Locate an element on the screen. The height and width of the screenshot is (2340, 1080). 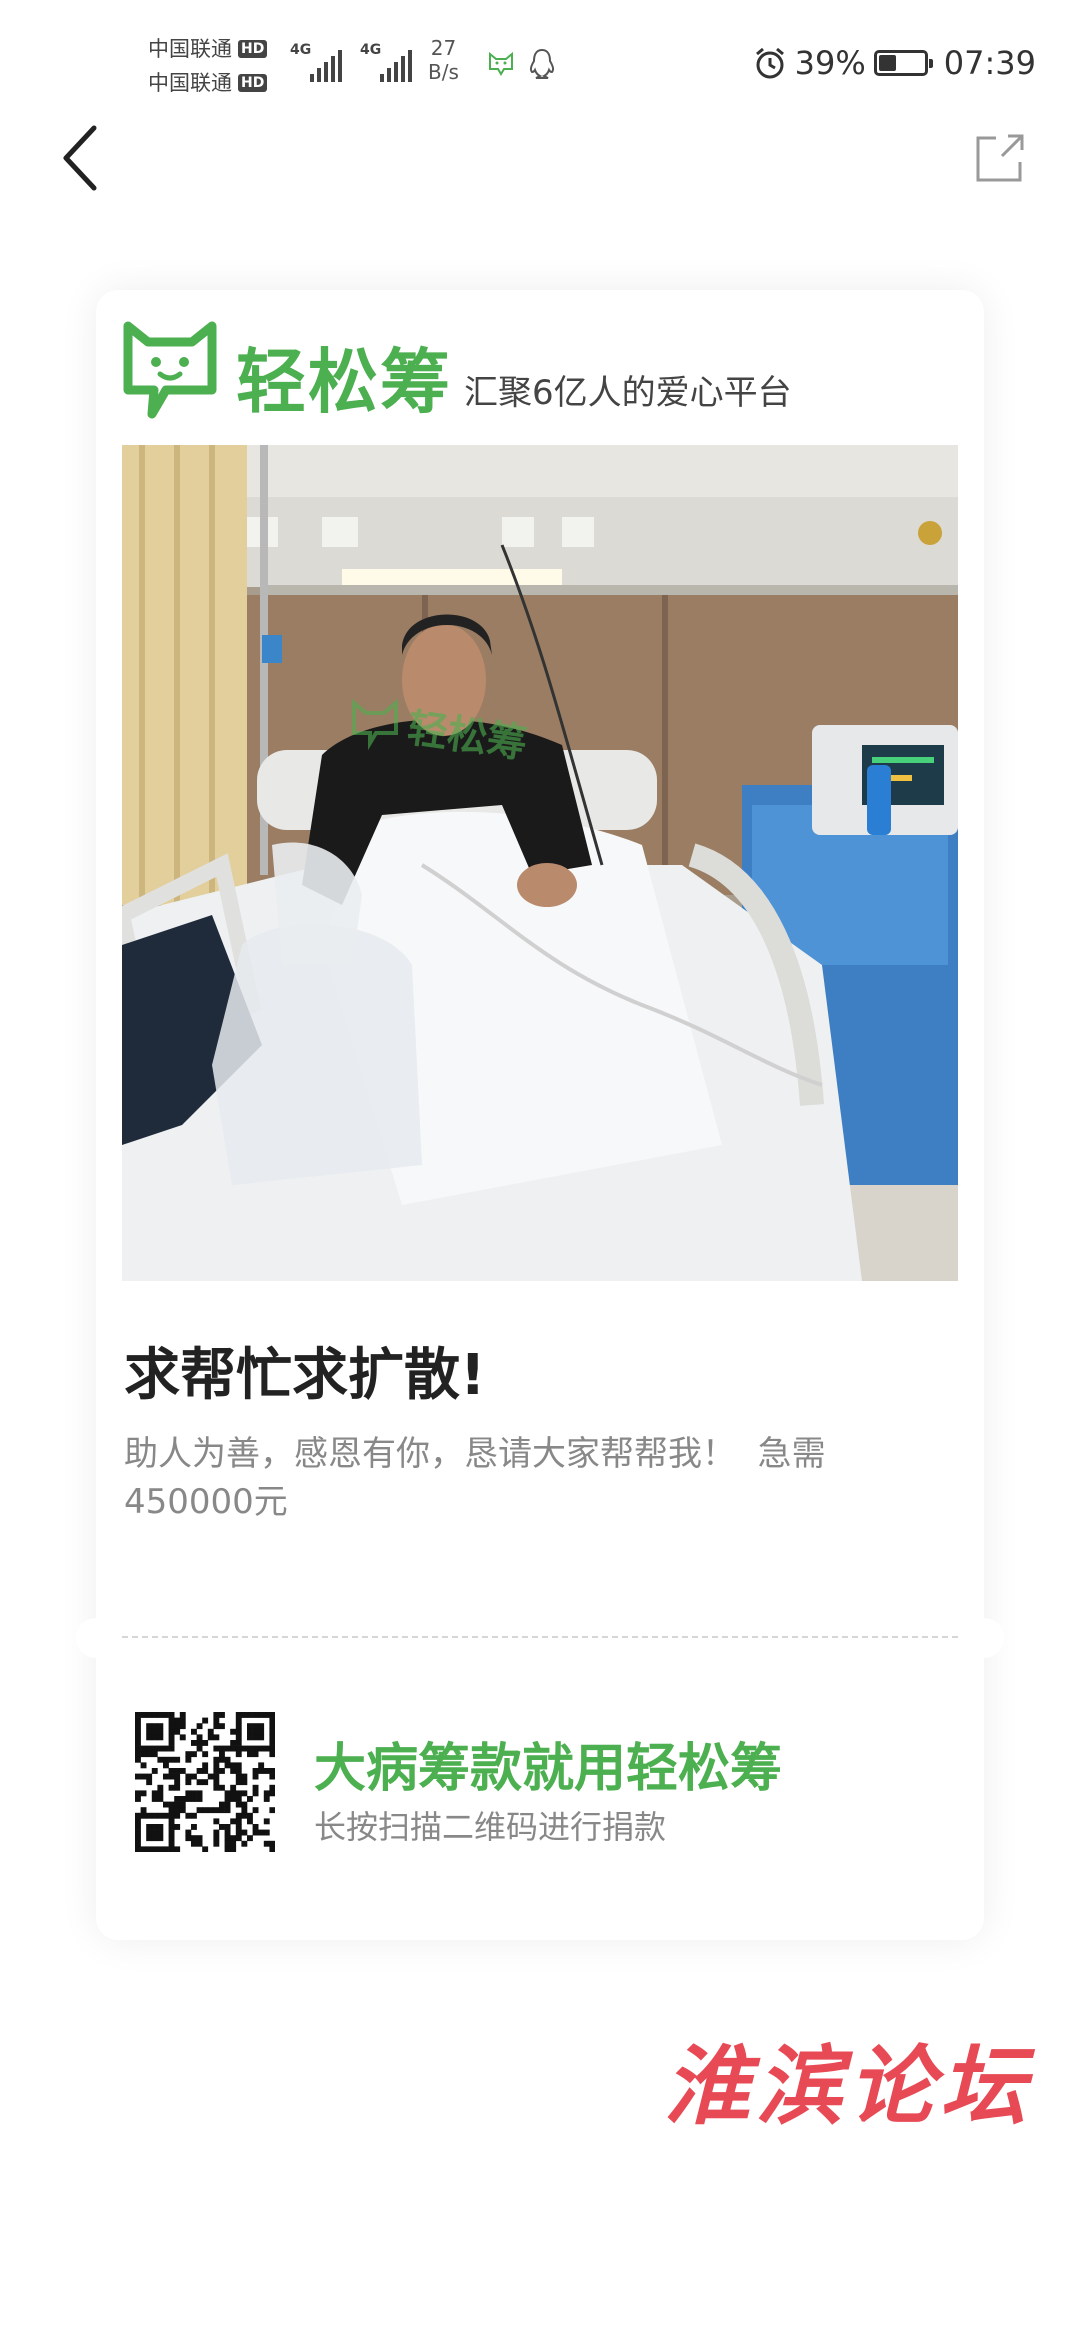
network-type-1: 4G is located at coordinates (301, 50).